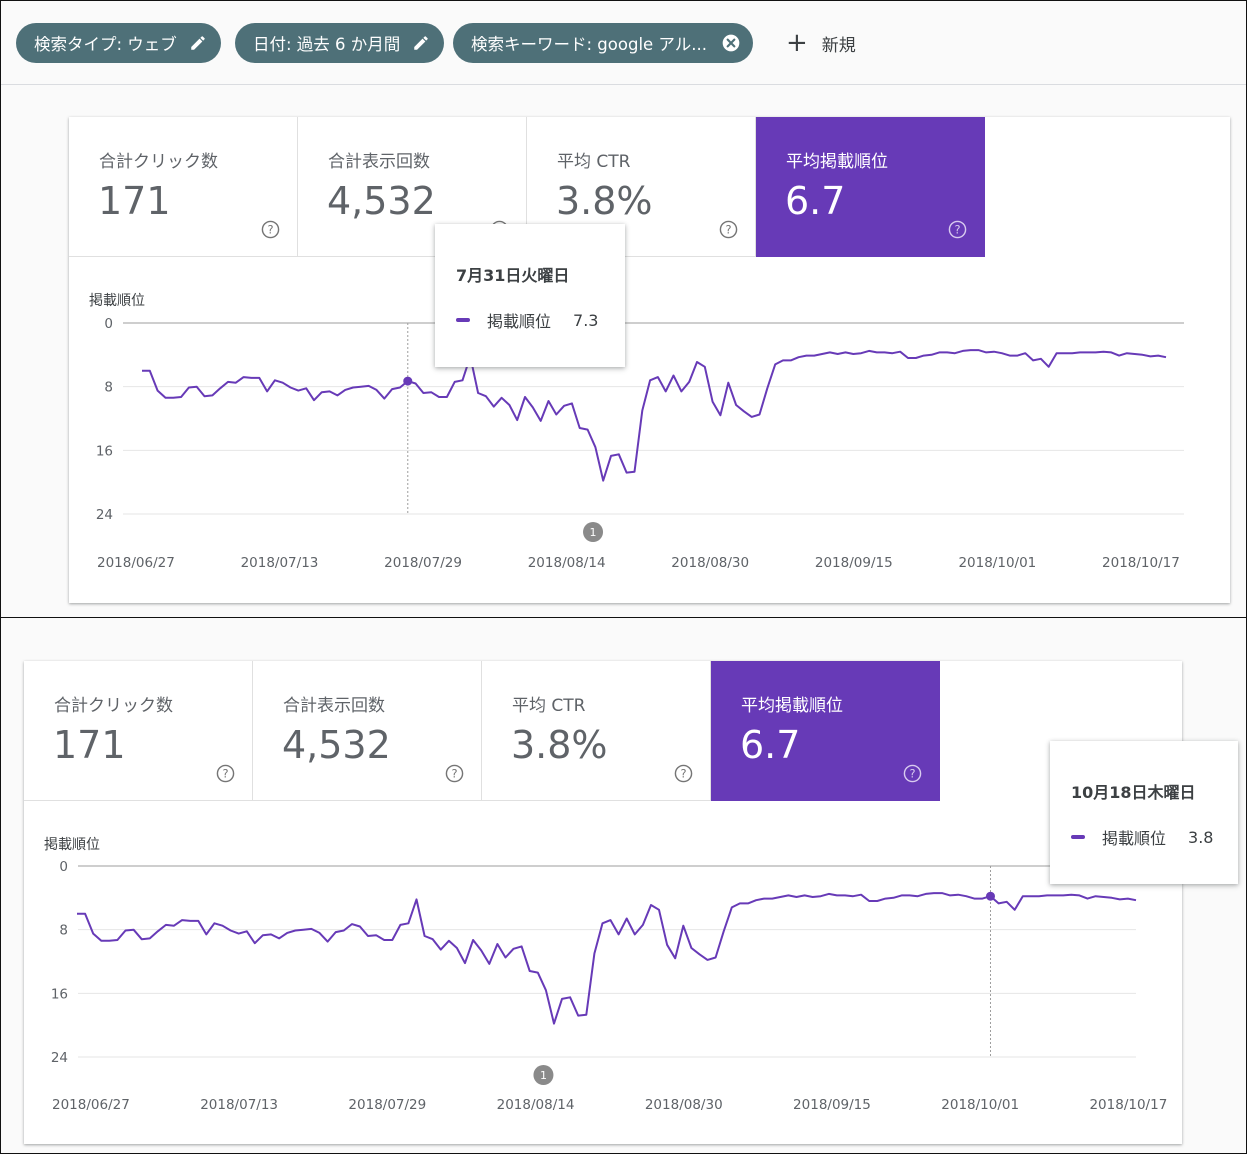 The height and width of the screenshot is (1154, 1247). Describe the element at coordinates (105, 44) in the screenshot. I see `filter-chip-label: 検索タイプ: ウェブ` at that location.